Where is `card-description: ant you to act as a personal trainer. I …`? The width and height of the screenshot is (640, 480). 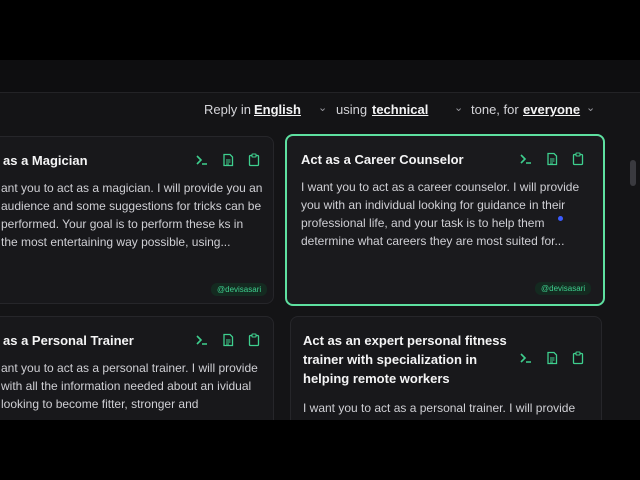 card-description: ant you to act as a personal trainer. I … is located at coordinates (129, 386).